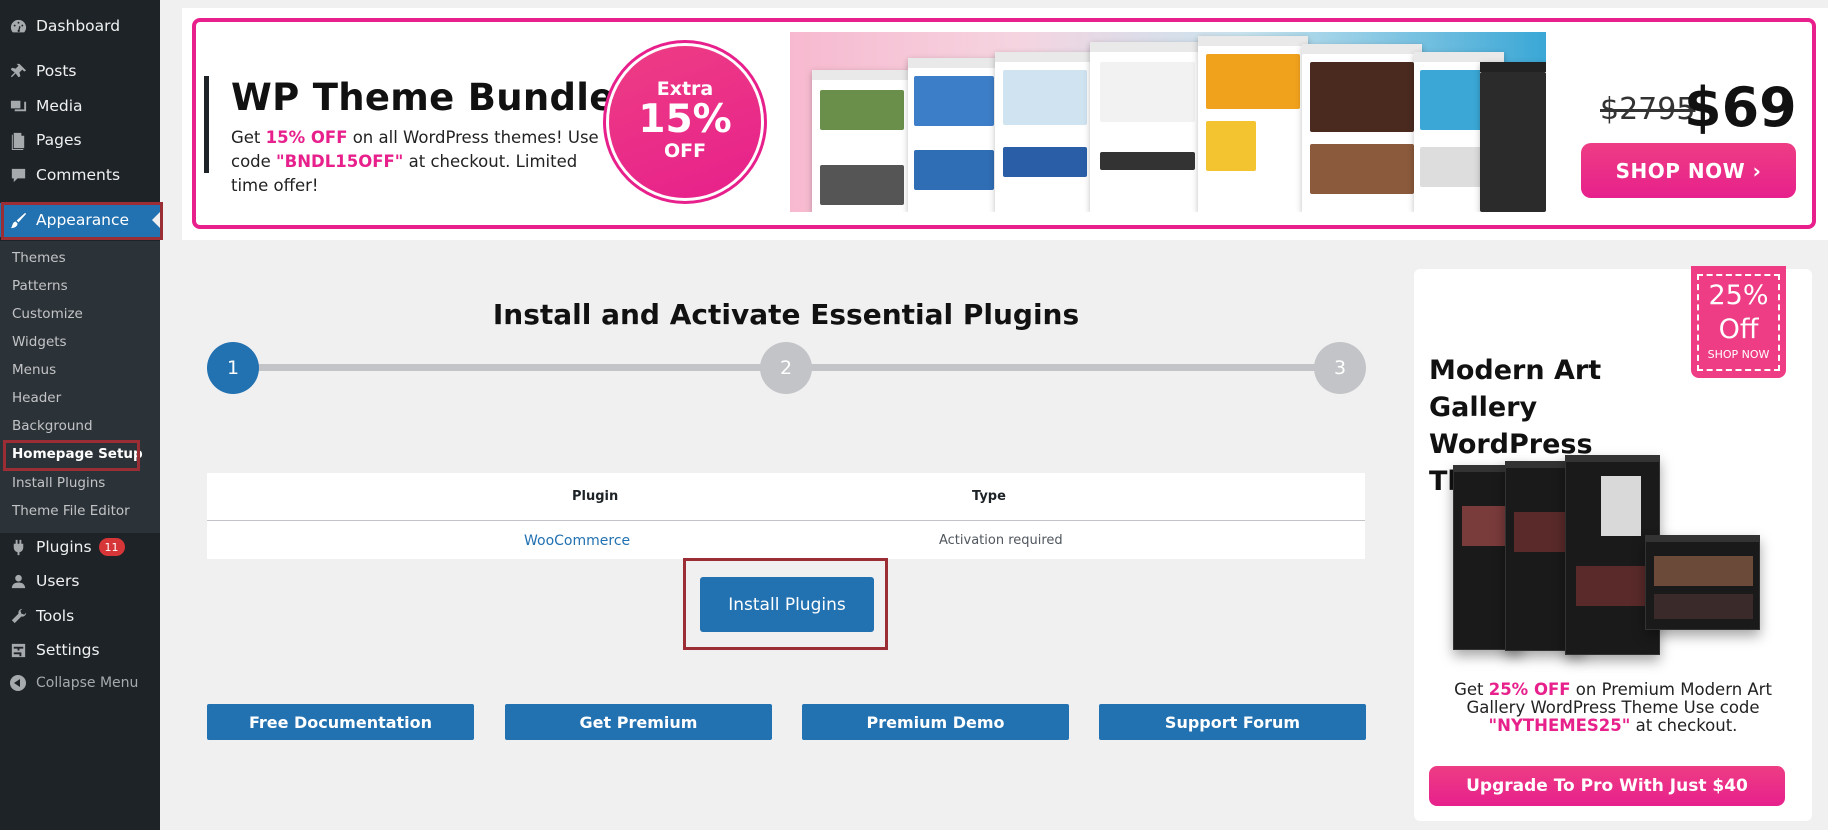 Image resolution: width=1828 pixels, height=830 pixels. I want to click on submenu-item-theme-file-editor: Theme File Editor, so click(71, 511).